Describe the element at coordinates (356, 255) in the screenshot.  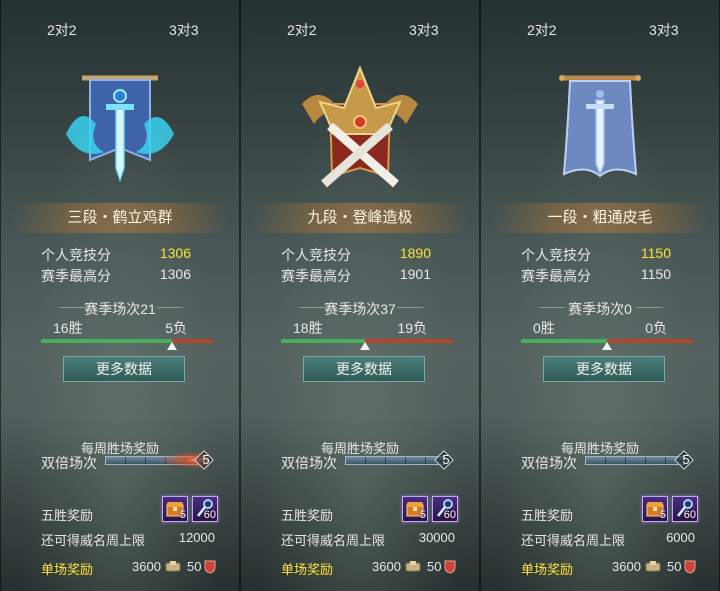
I see `score-row: 个人竞技分 1890` at that location.